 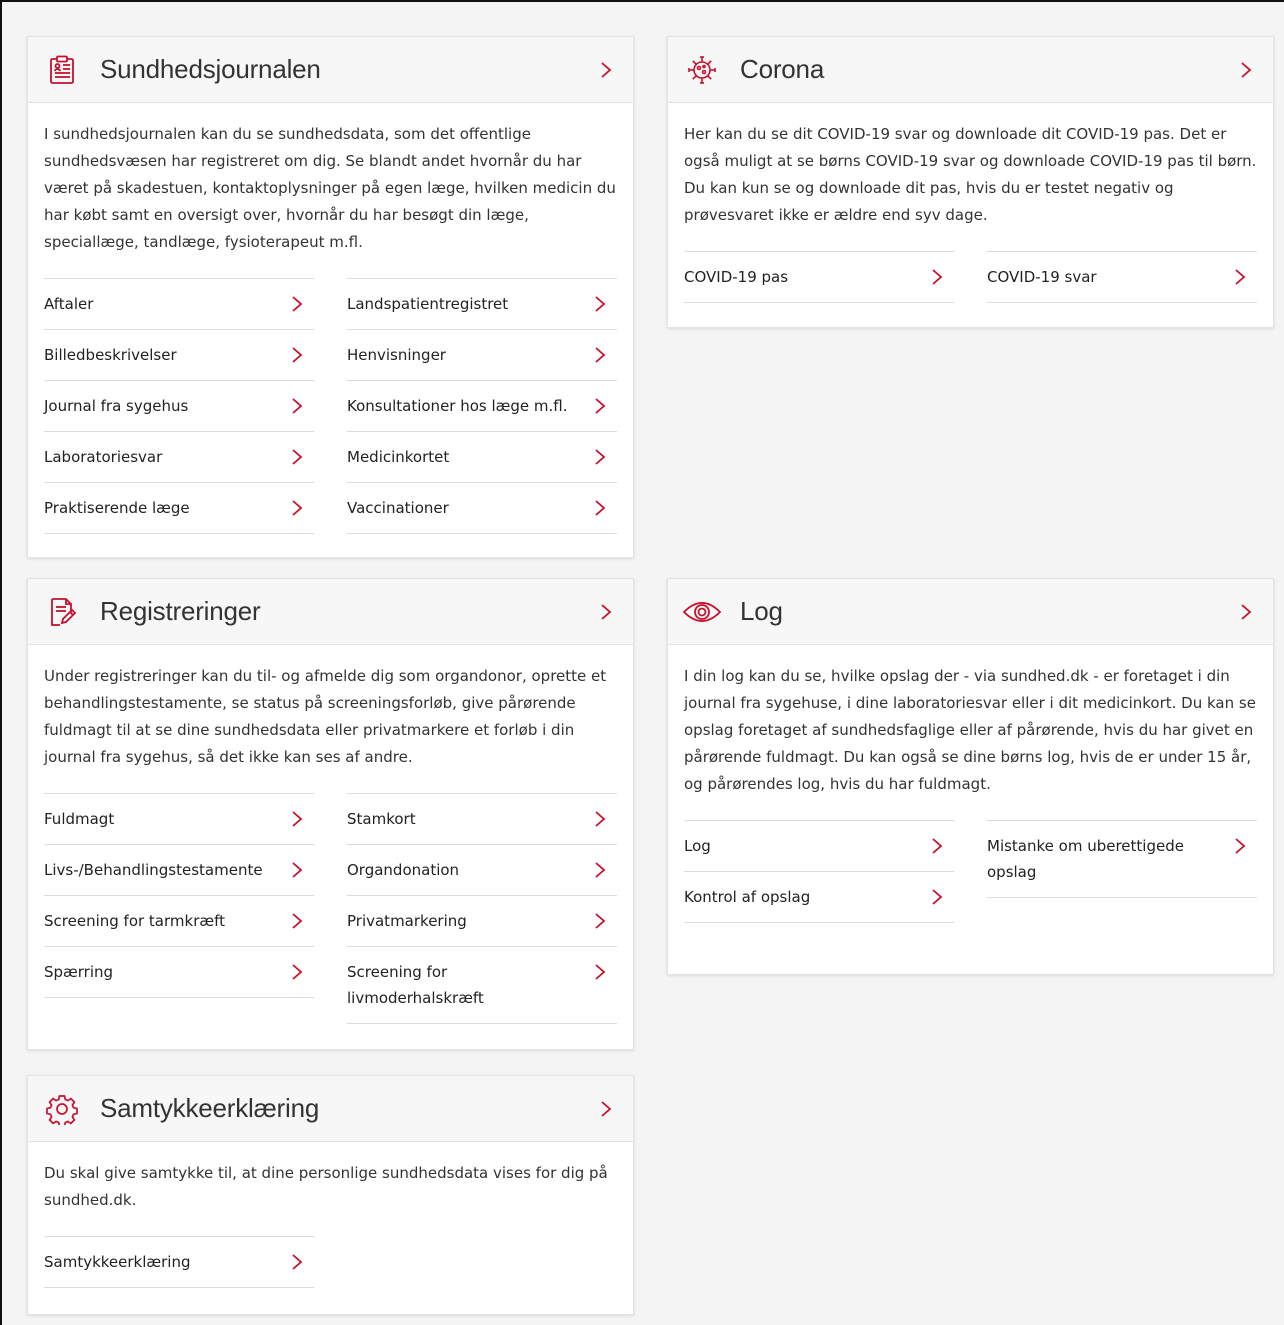 What do you see at coordinates (482, 354) in the screenshot?
I see `nav-link: Henvisninger` at bounding box center [482, 354].